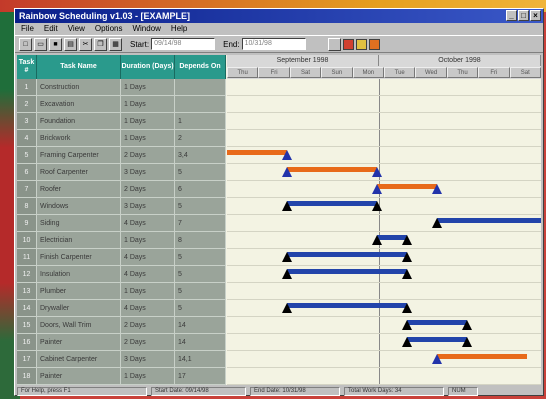 The width and height of the screenshot is (546, 399). What do you see at coordinates (79, 104) in the screenshot?
I see `task-name: Excavation` at bounding box center [79, 104].